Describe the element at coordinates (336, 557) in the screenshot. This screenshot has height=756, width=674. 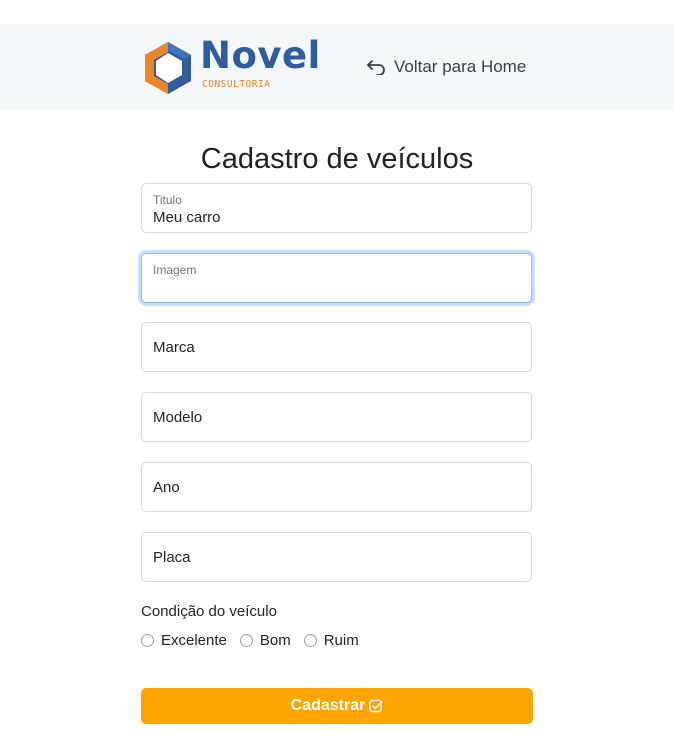
I see `placa-field: Placa` at that location.